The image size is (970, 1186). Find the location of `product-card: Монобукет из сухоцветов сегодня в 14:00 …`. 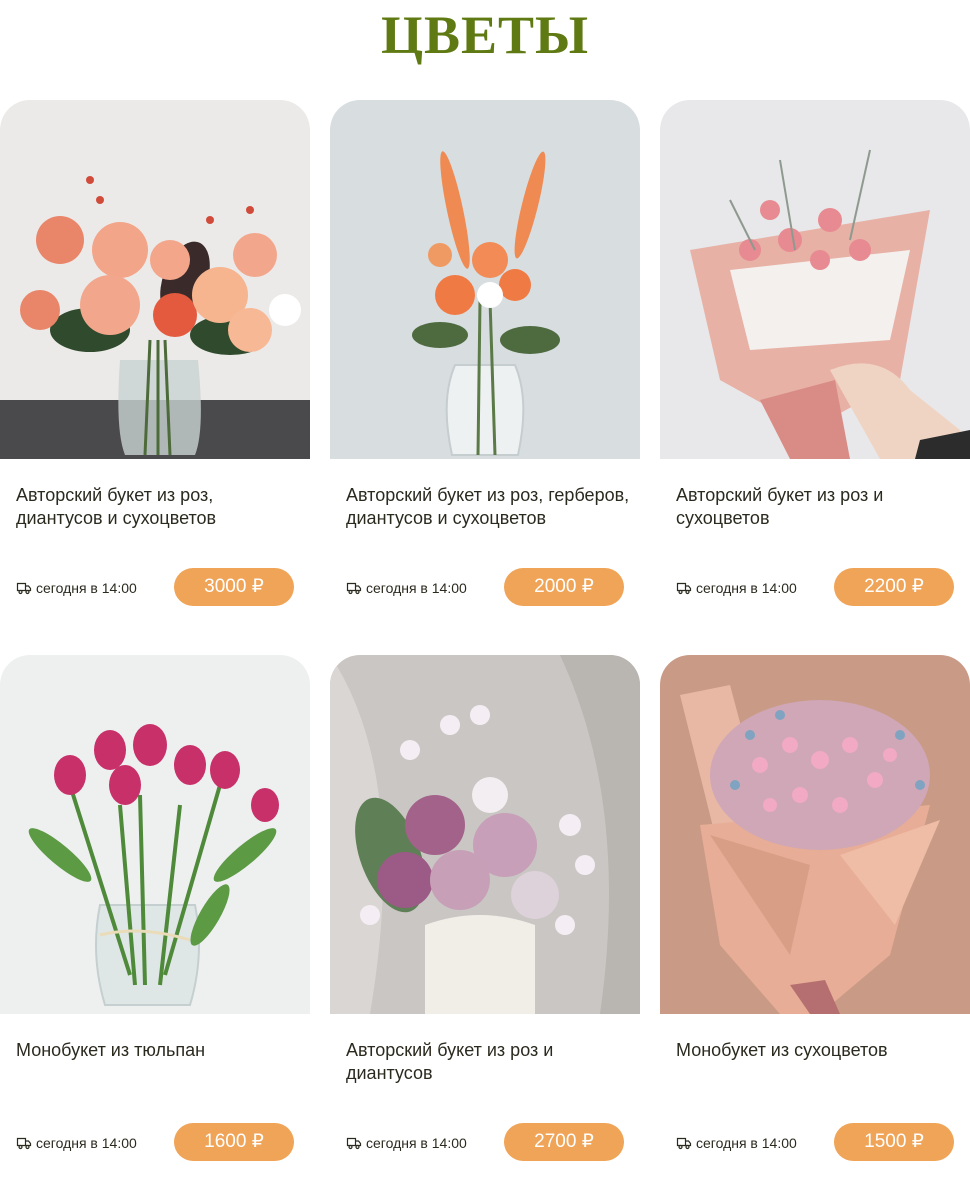

product-card: Монобукет из сухоцветов сегодня в 14:00 … is located at coordinates (815, 915).